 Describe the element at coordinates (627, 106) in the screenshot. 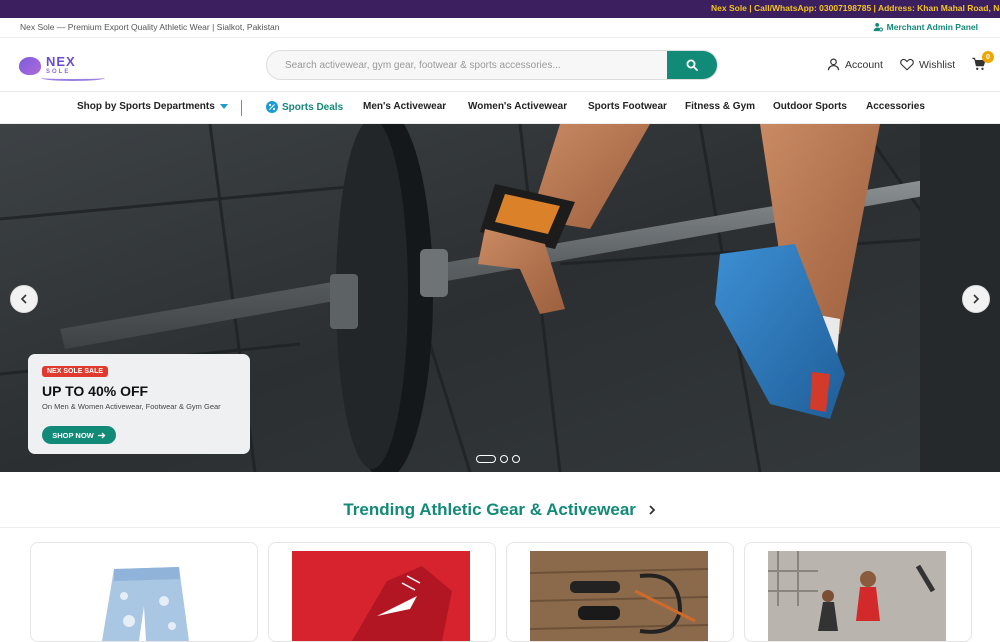

I see `nav-sports-footwear: Sports Footwear` at that location.